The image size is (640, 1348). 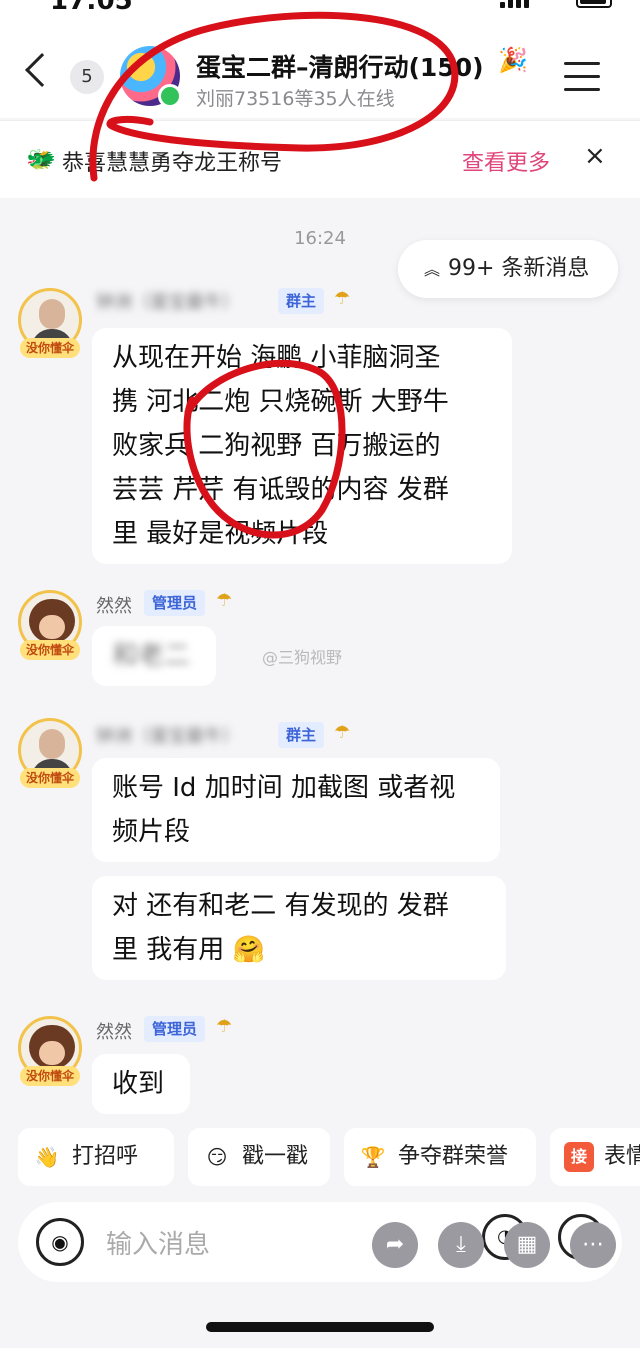 I want to click on status-time: 17:05, so click(x=91, y=8).